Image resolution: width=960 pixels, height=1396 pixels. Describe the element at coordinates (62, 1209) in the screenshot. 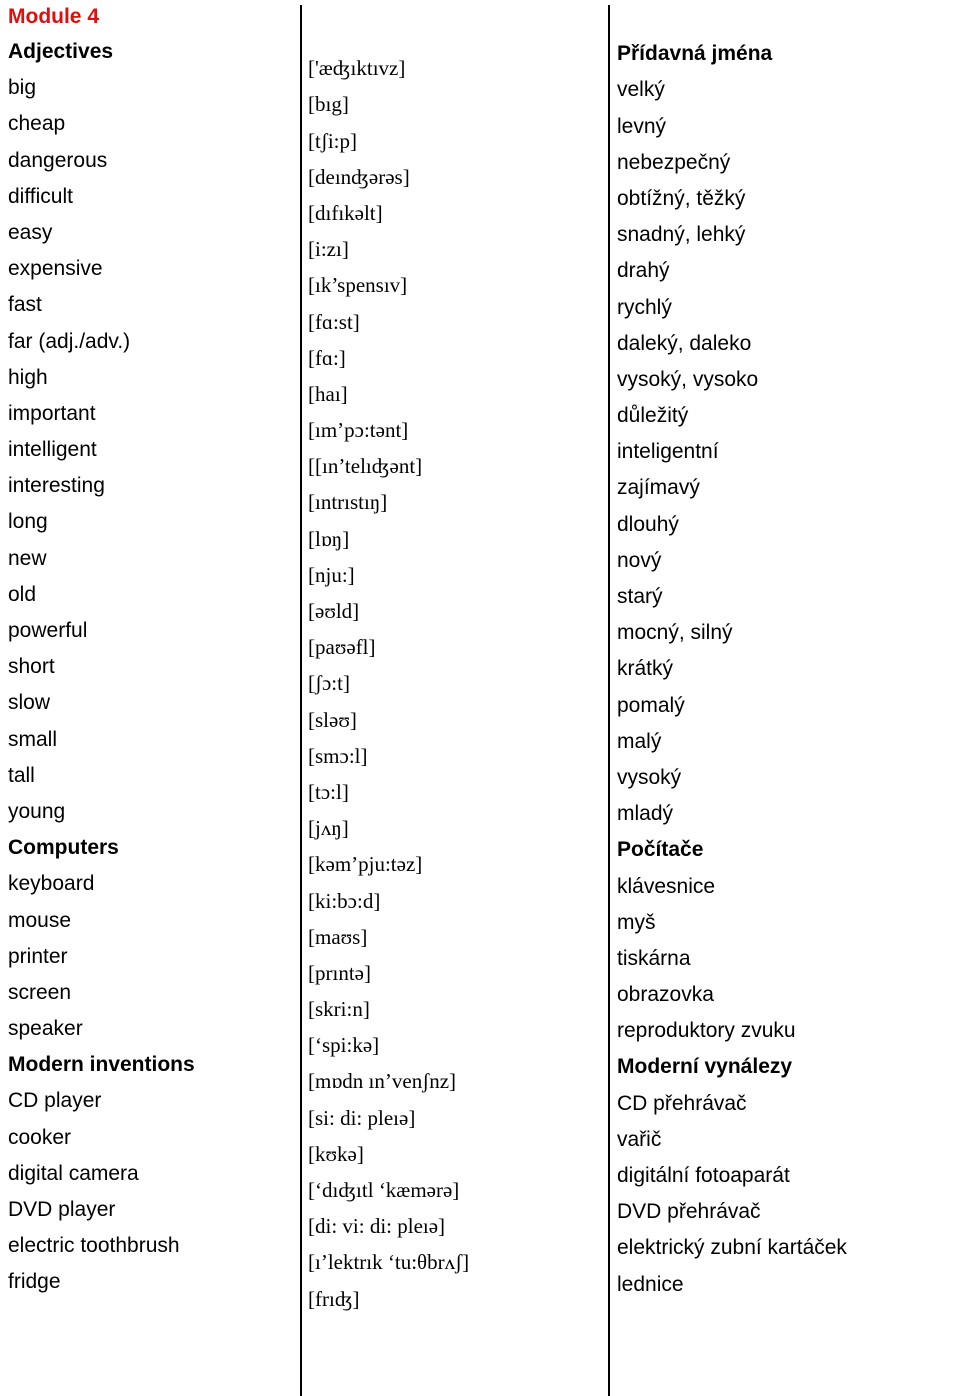

I see `vocab-word-english: DVD player` at that location.